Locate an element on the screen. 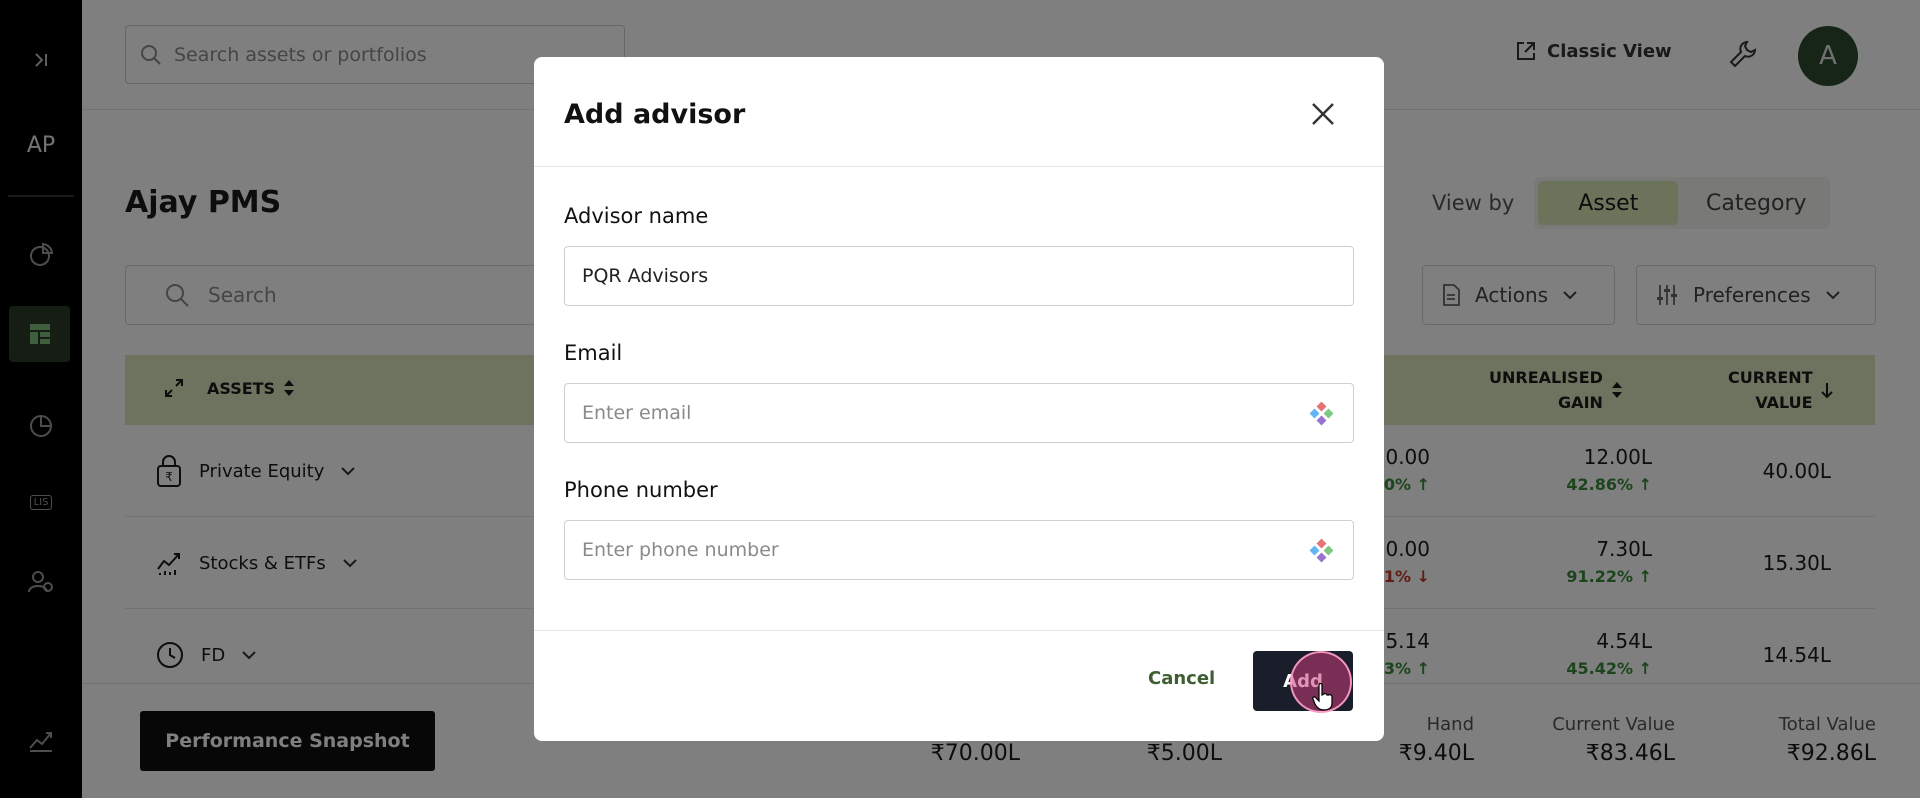  advisor-name-label: Advisor name is located at coordinates (636, 216).